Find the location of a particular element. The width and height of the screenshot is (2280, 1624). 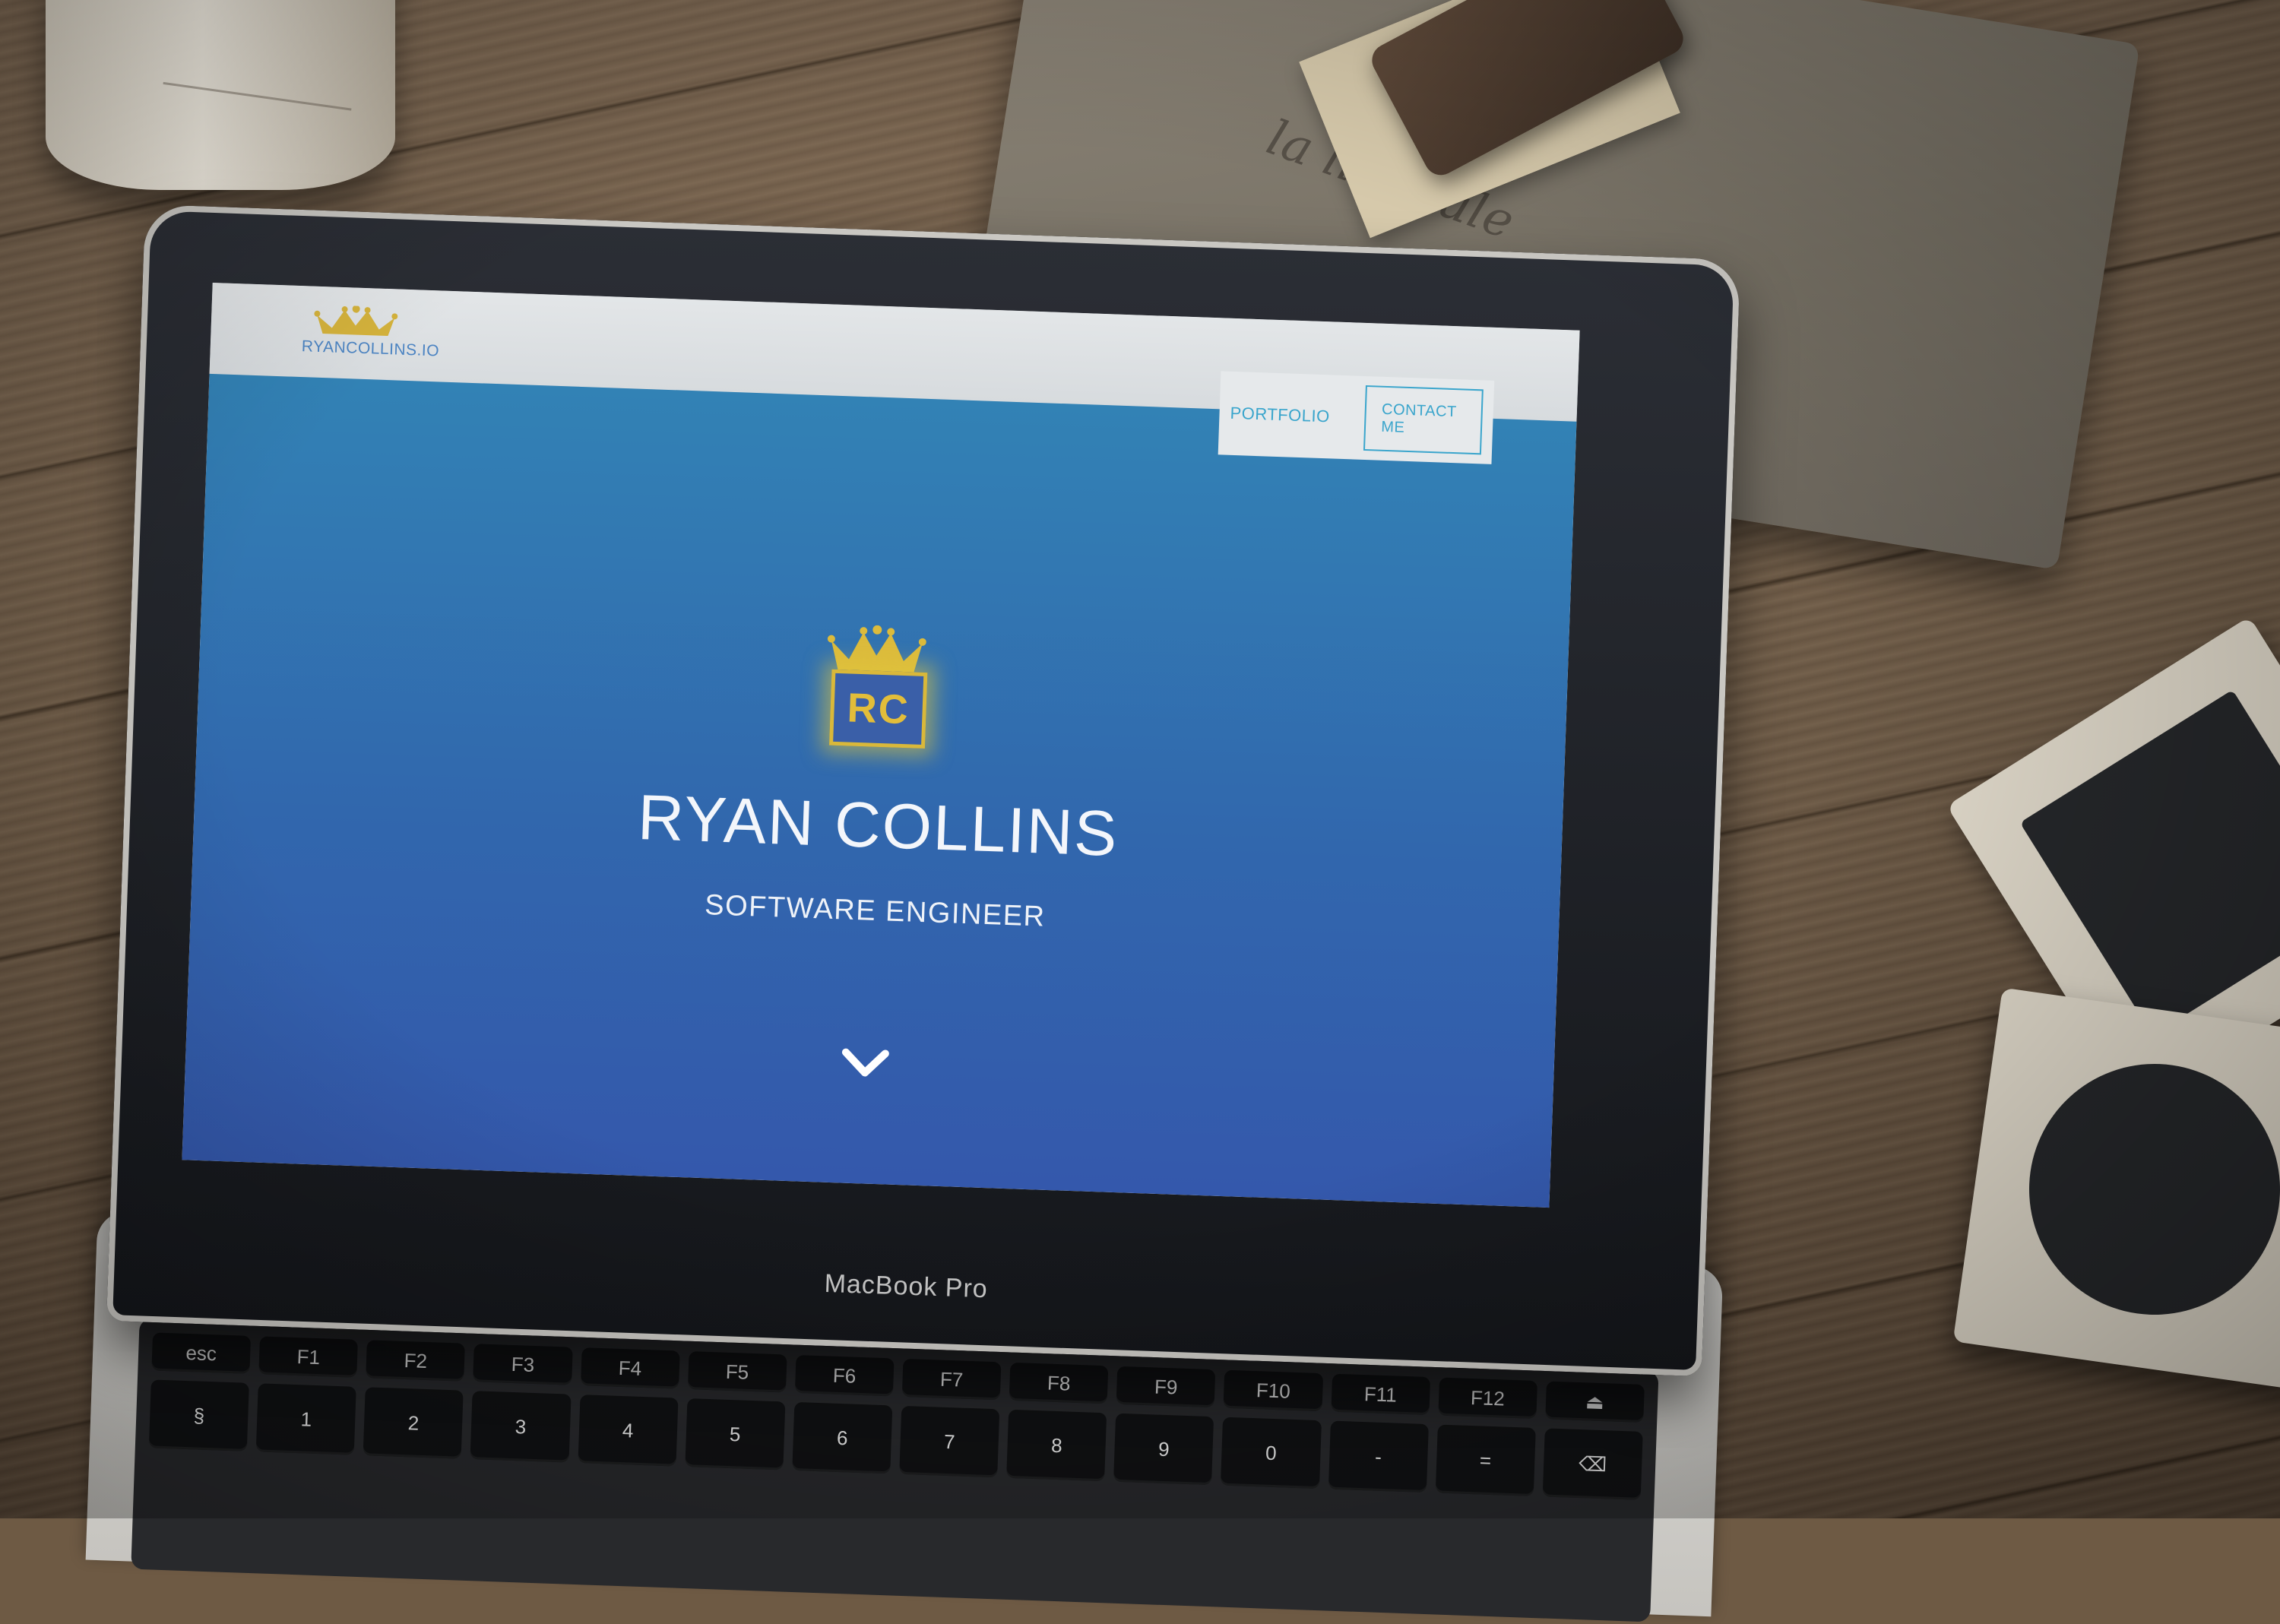

key-4: 4 is located at coordinates (628, 1430).